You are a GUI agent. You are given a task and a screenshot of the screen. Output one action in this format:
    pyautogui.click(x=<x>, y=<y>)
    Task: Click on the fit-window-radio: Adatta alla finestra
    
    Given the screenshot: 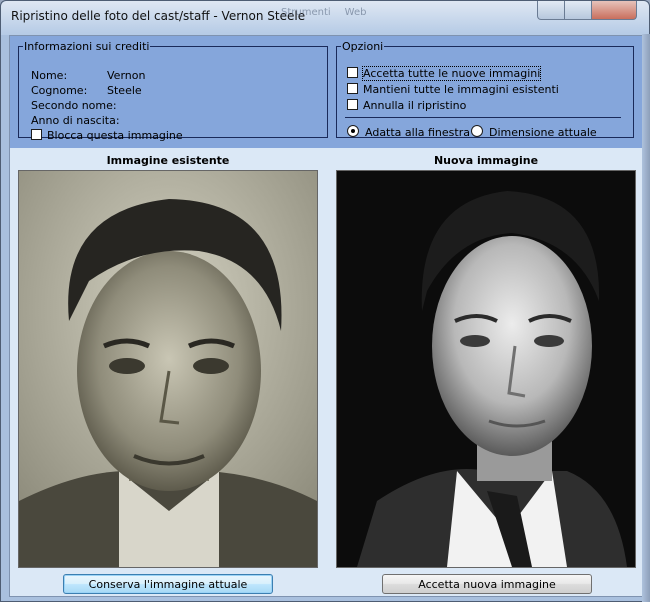 What is the action you would take?
    pyautogui.click(x=408, y=132)
    